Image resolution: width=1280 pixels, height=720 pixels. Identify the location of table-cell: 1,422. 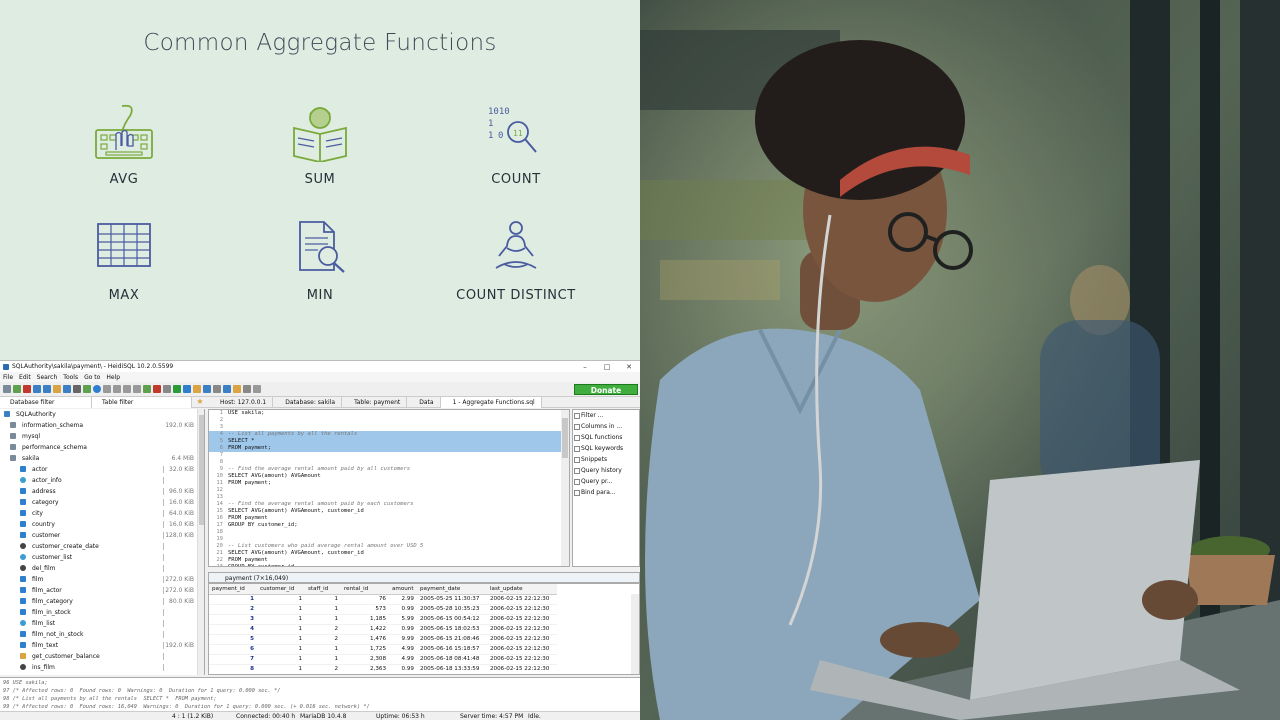
(365, 629).